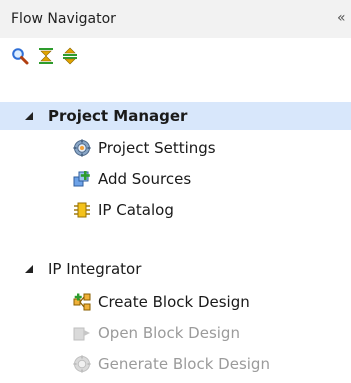 The image size is (351, 383). I want to click on block-design-icon, so click(82, 301).